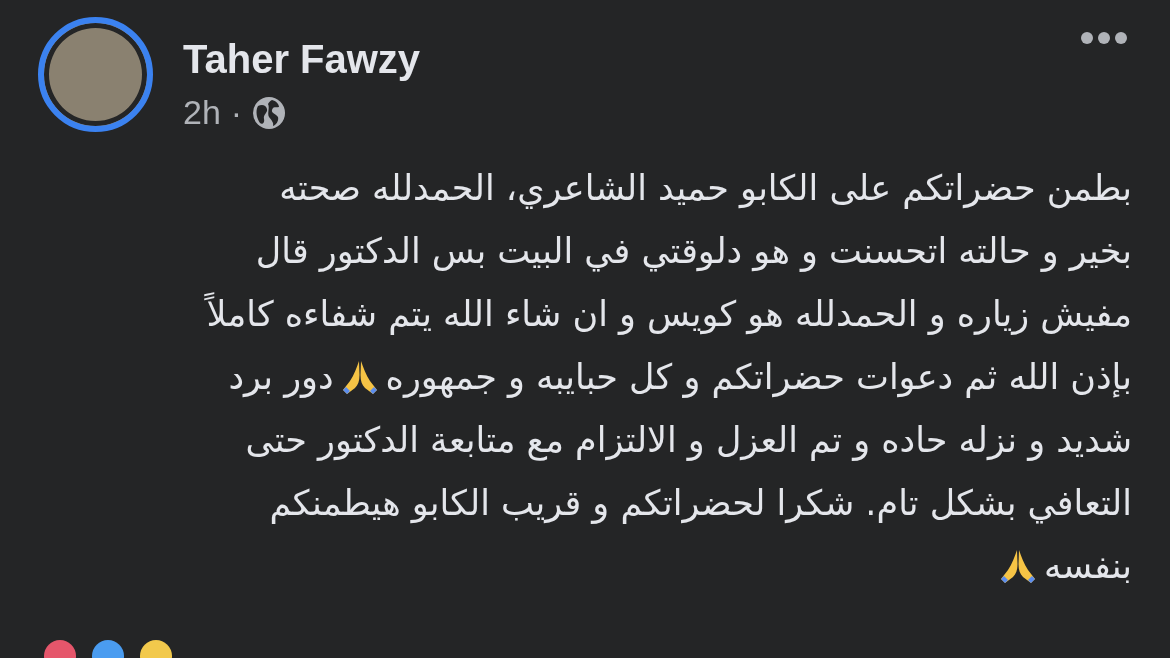  Describe the element at coordinates (705, 188) in the screenshot. I see `post-text: بطمن حضراتكم على الكابو حميد الشاعري، الحمدلله صحته` at that location.